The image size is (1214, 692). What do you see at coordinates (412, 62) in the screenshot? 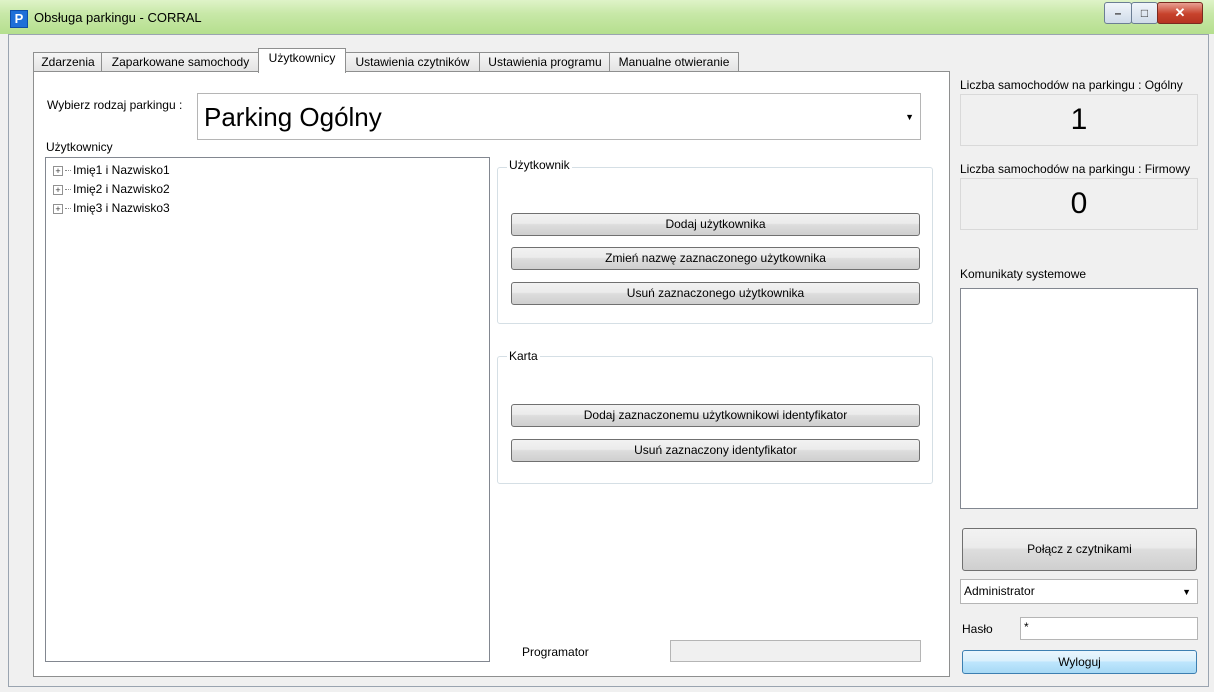
I see `tab-reader-settings: Ustawienia czytników` at bounding box center [412, 62].